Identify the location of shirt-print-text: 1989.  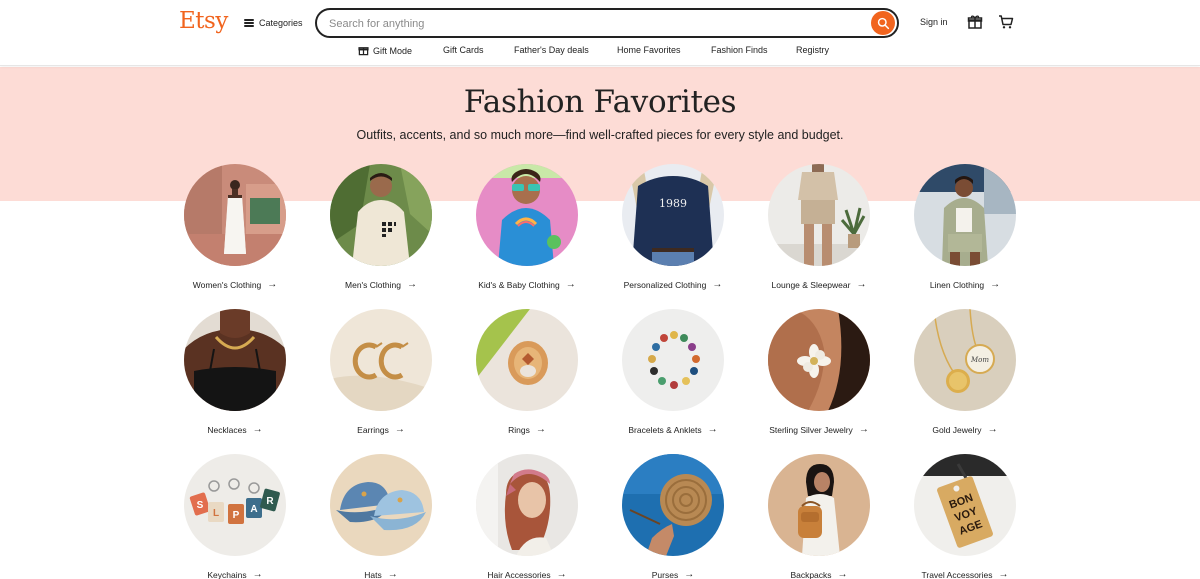
(673, 203).